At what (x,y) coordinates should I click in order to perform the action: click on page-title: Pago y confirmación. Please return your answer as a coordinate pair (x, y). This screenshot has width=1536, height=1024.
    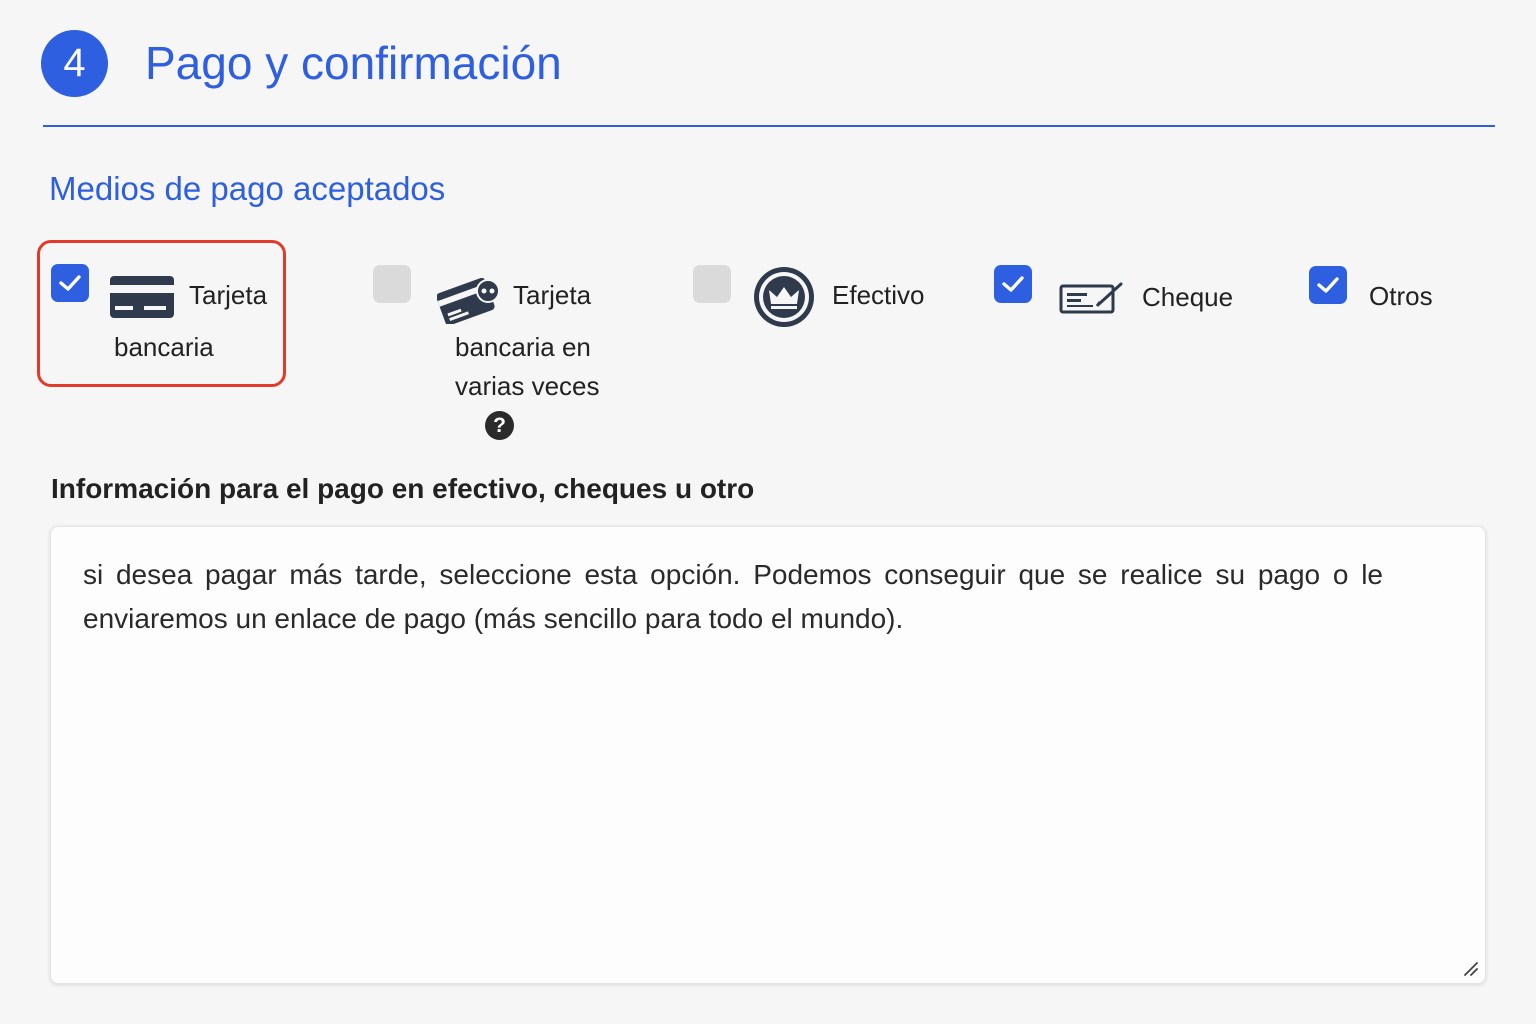
    Looking at the image, I should click on (353, 63).